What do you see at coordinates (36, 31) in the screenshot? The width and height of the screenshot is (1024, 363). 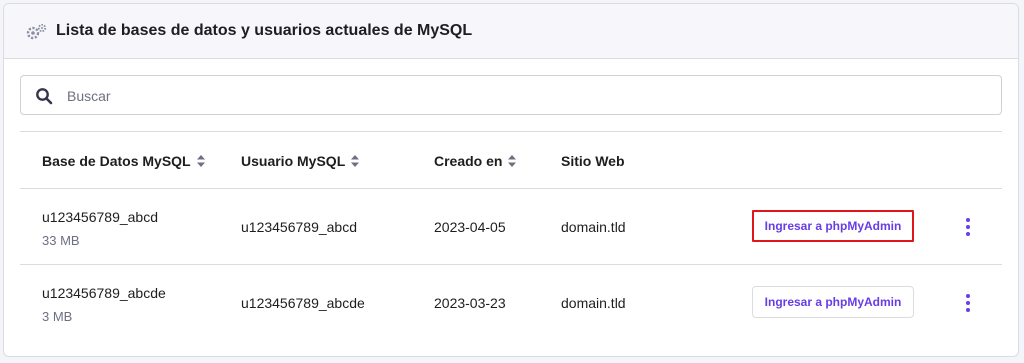 I see `gears-icon` at bounding box center [36, 31].